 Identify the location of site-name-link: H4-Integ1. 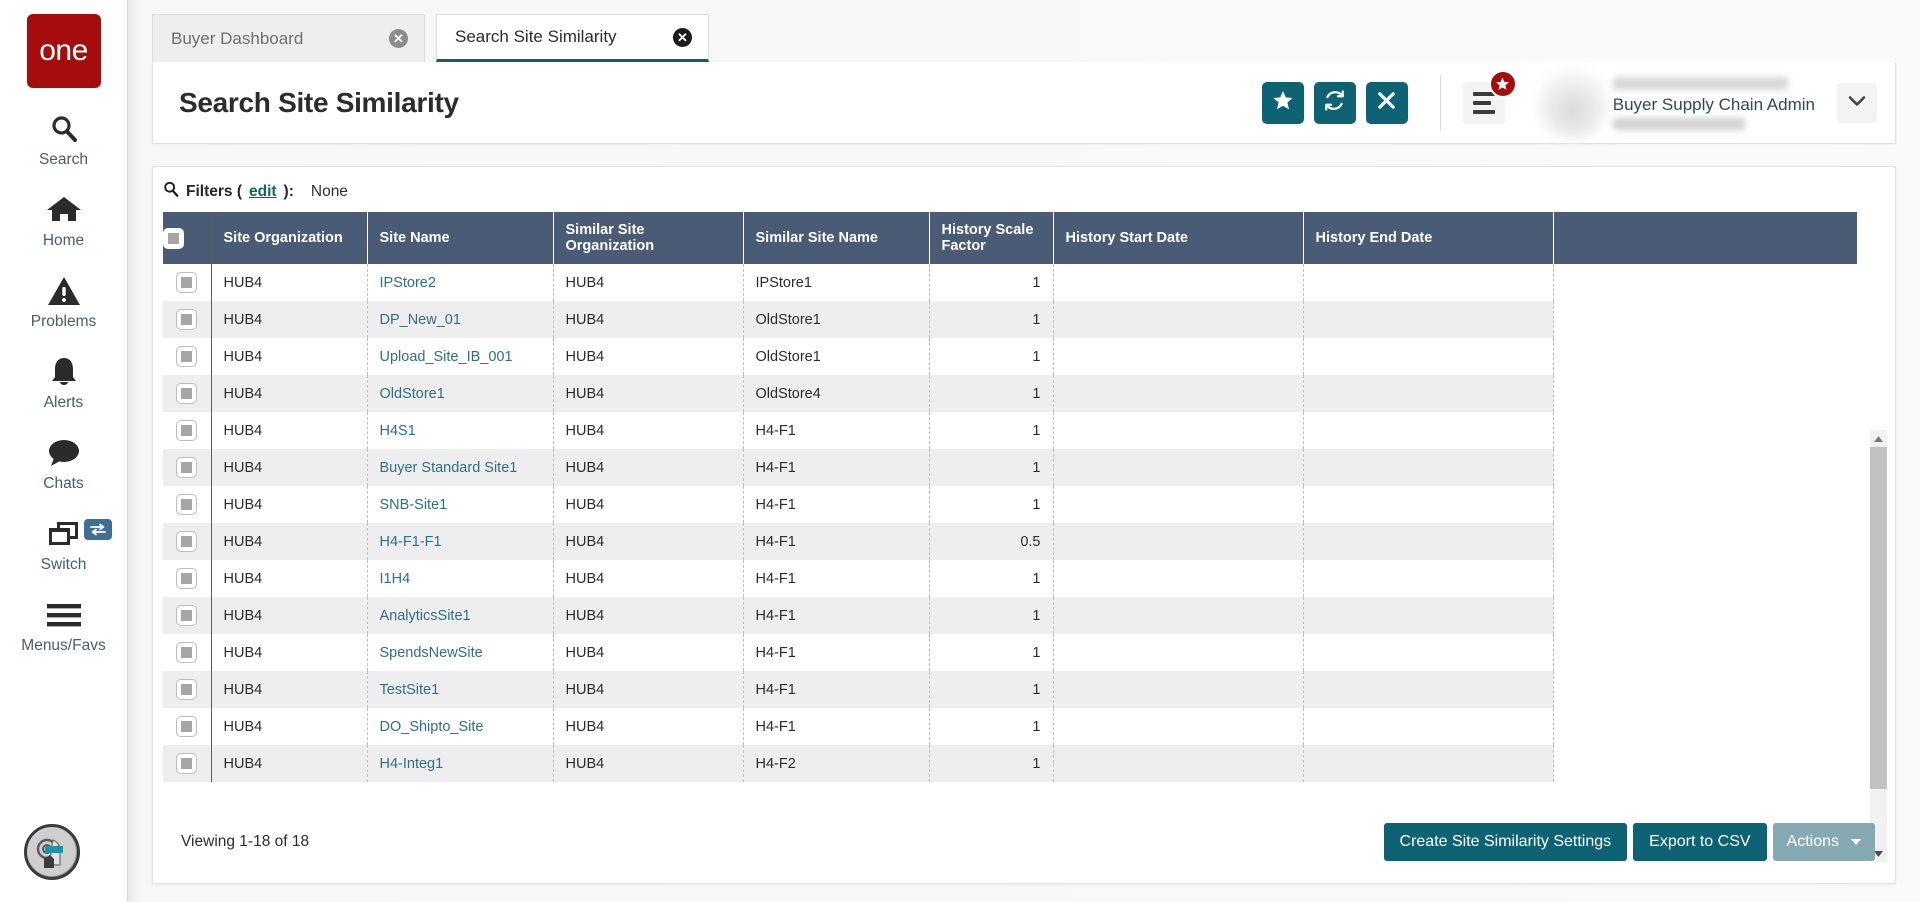
(412, 764).